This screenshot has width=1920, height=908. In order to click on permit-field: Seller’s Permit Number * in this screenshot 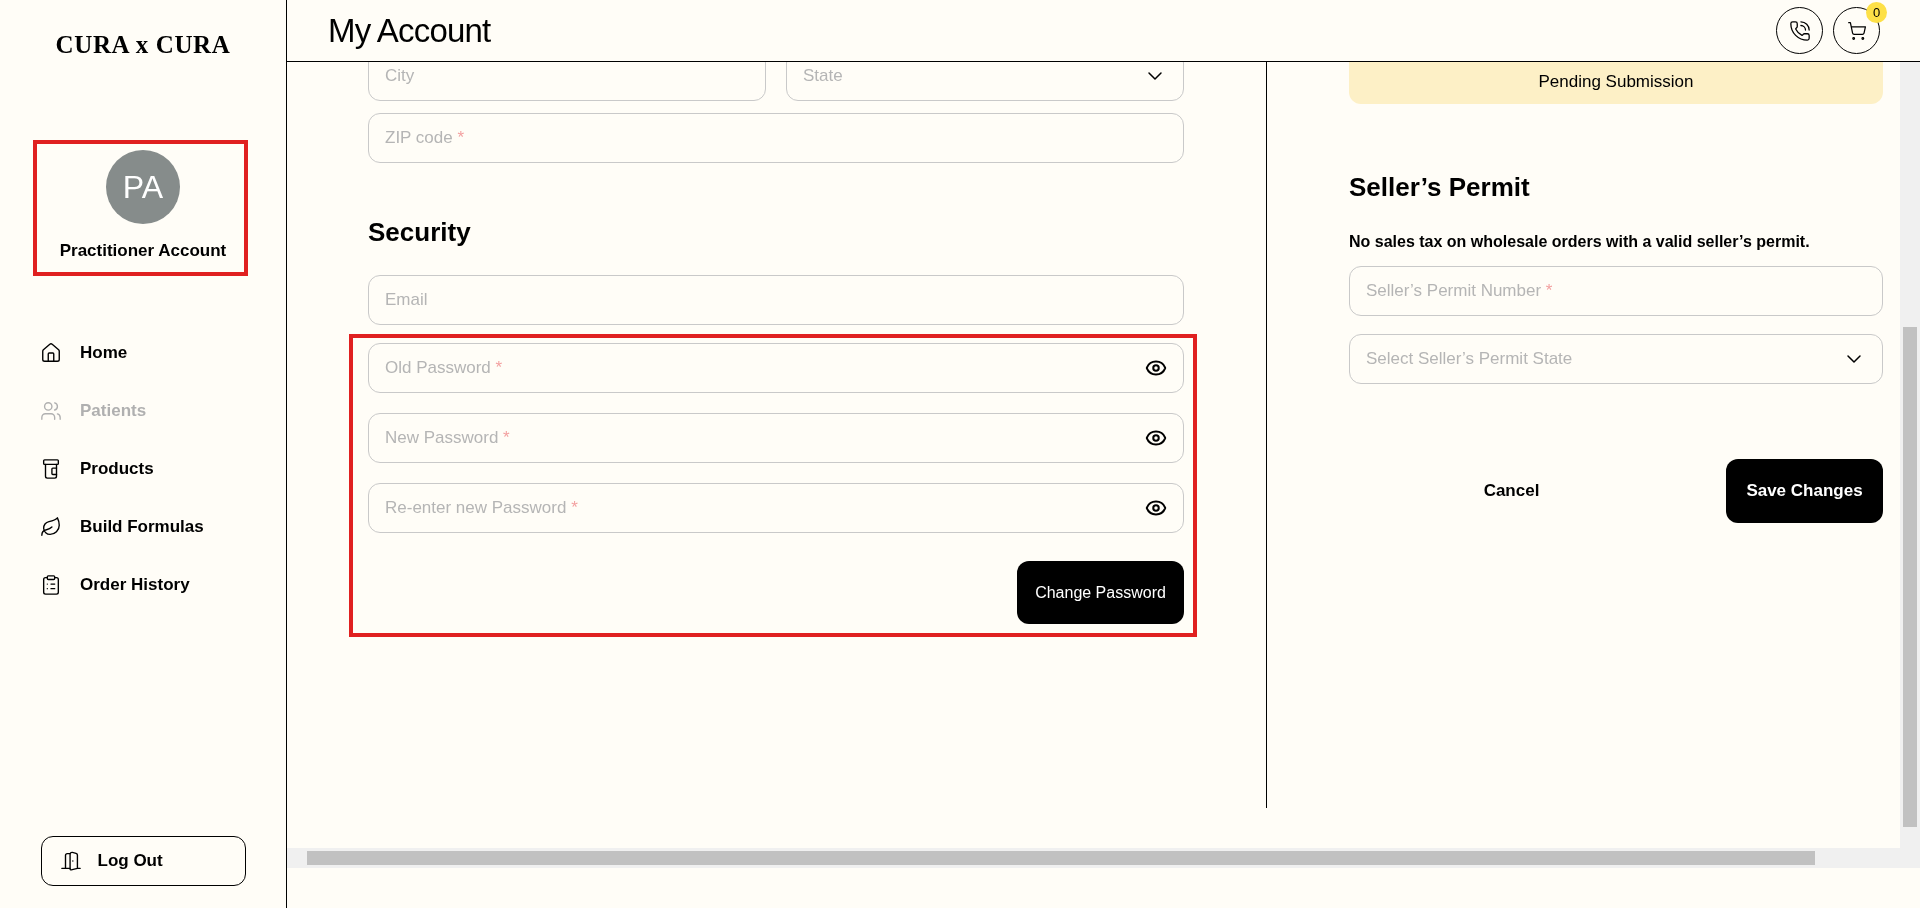, I will do `click(1616, 291)`.